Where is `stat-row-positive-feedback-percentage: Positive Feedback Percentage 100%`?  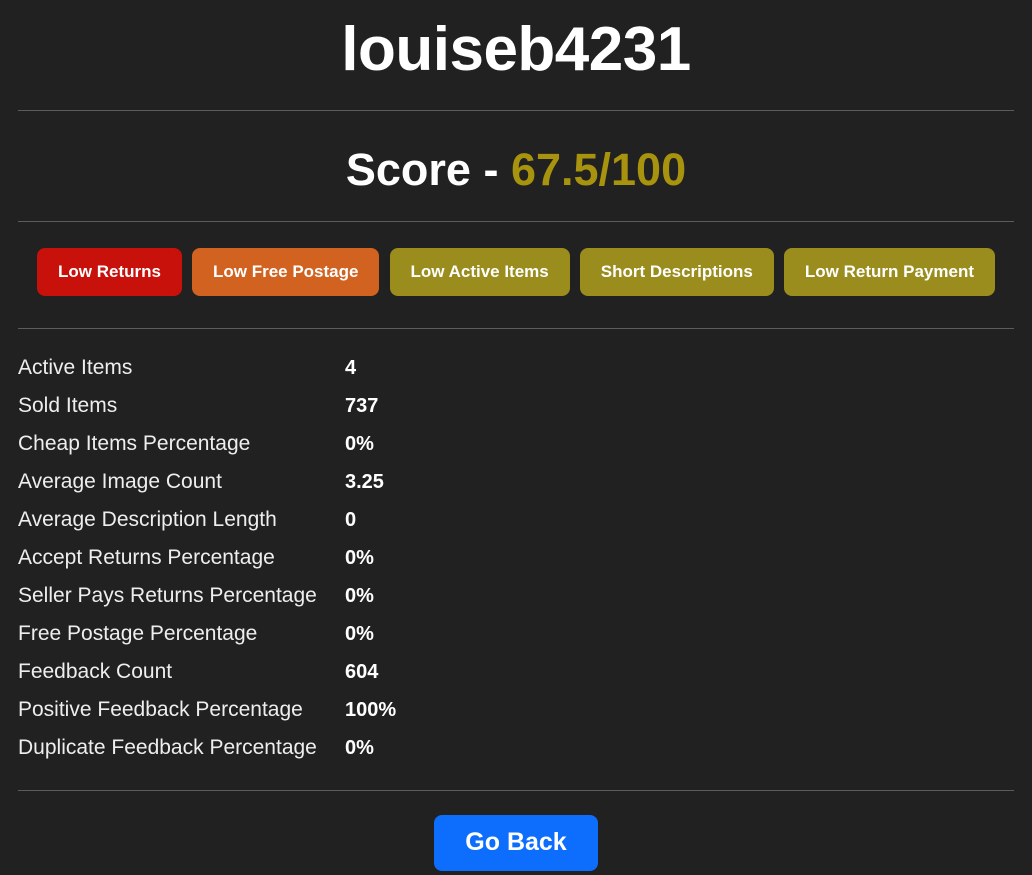
stat-row-positive-feedback-percentage: Positive Feedback Percentage 100% is located at coordinates (516, 710).